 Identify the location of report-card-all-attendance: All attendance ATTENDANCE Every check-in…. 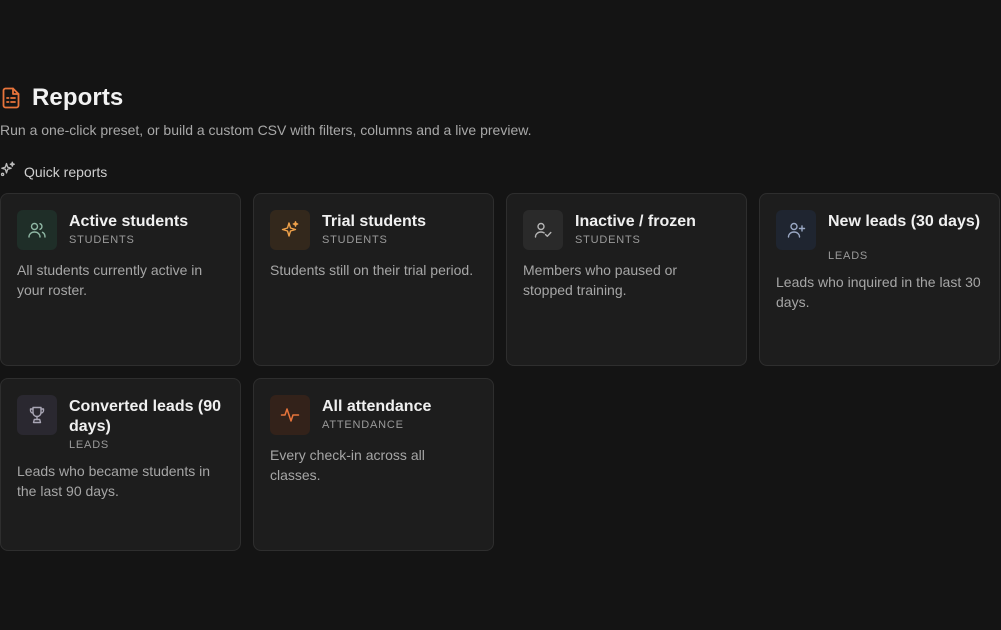
(373, 464).